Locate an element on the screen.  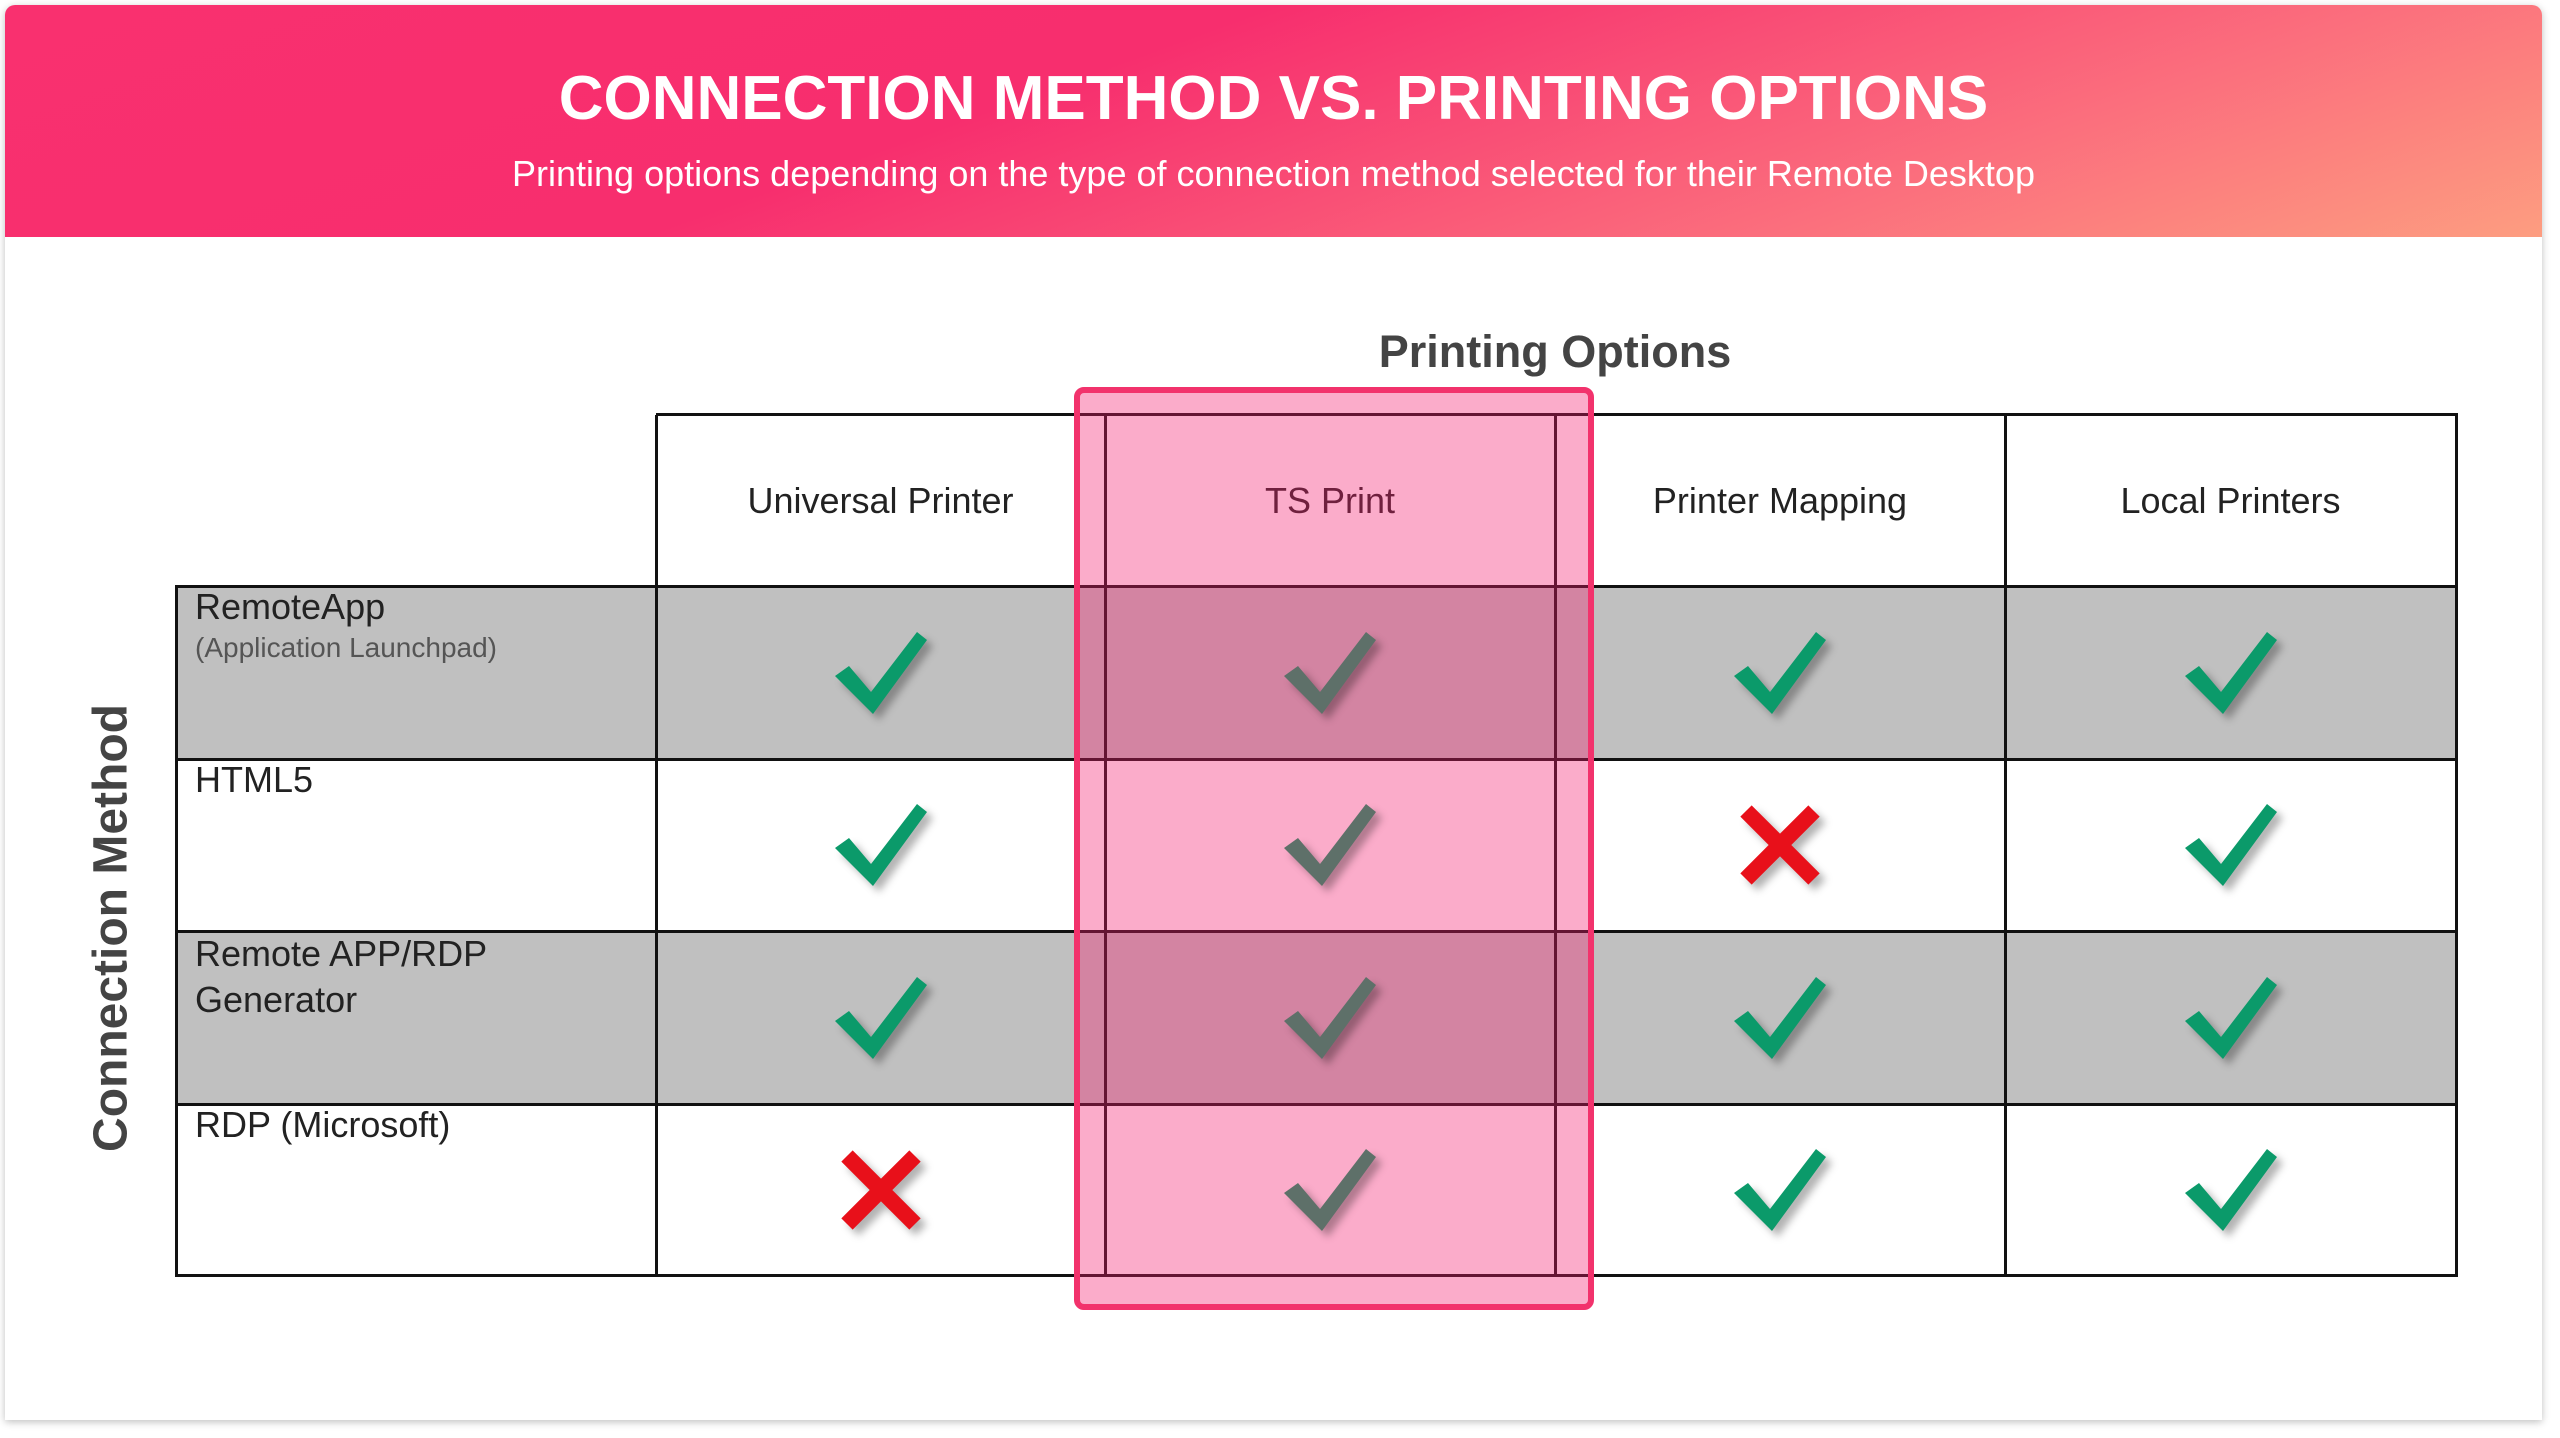
row-sublabel: (Application Launchpad) is located at coordinates (346, 647).